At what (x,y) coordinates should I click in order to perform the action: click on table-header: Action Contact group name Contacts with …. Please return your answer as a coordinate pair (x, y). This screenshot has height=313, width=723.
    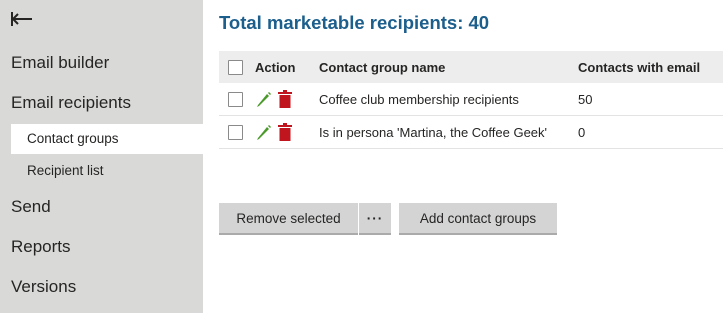
    Looking at the image, I should click on (471, 67).